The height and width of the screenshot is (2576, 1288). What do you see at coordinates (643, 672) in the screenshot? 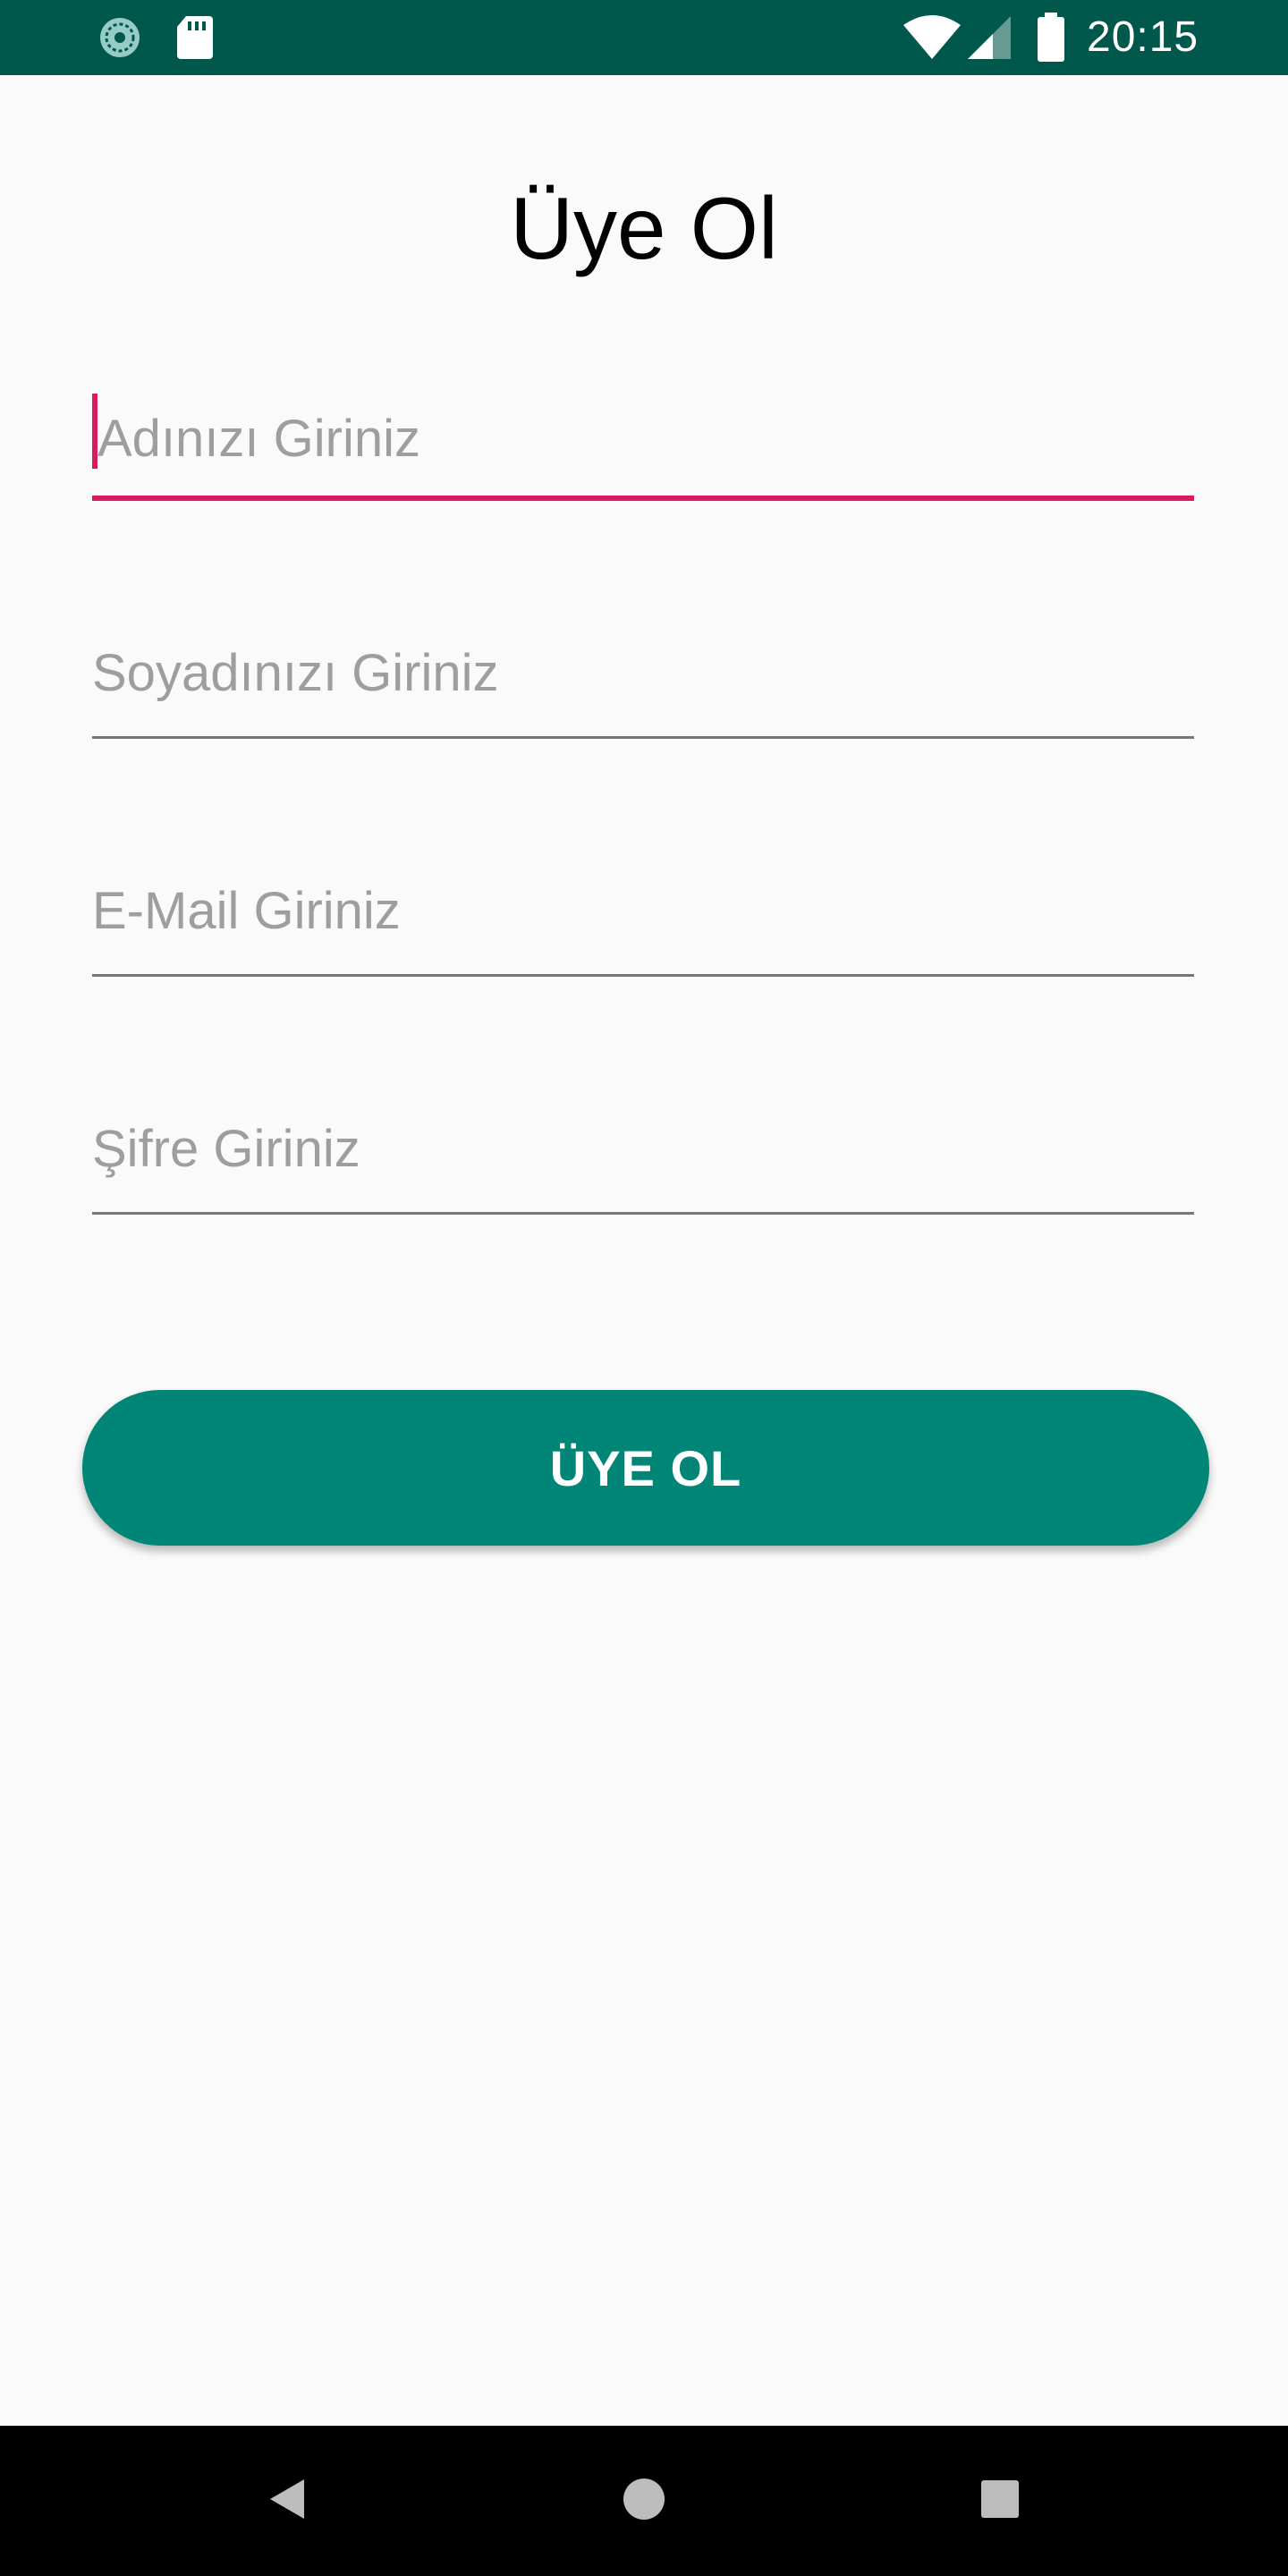
I see `last-name-input` at bounding box center [643, 672].